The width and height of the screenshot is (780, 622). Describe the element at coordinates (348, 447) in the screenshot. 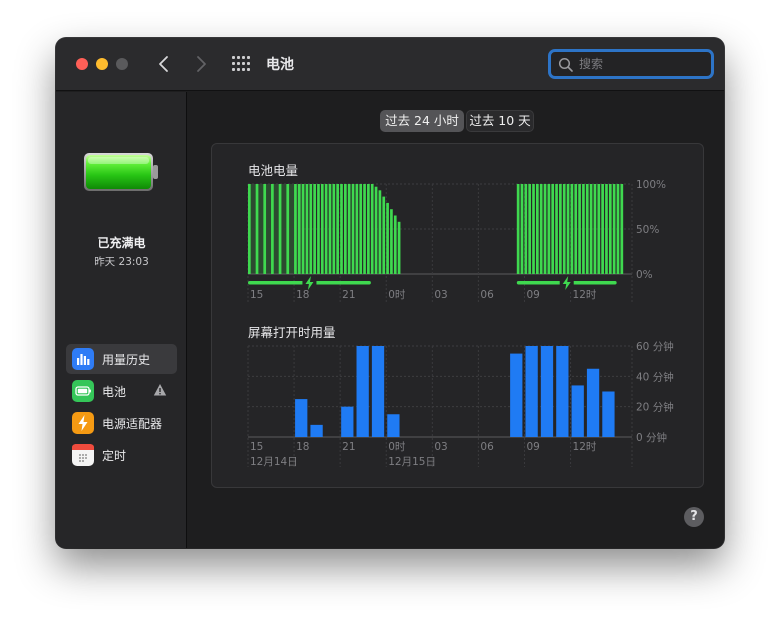

I see `x-tick-label: 21` at that location.